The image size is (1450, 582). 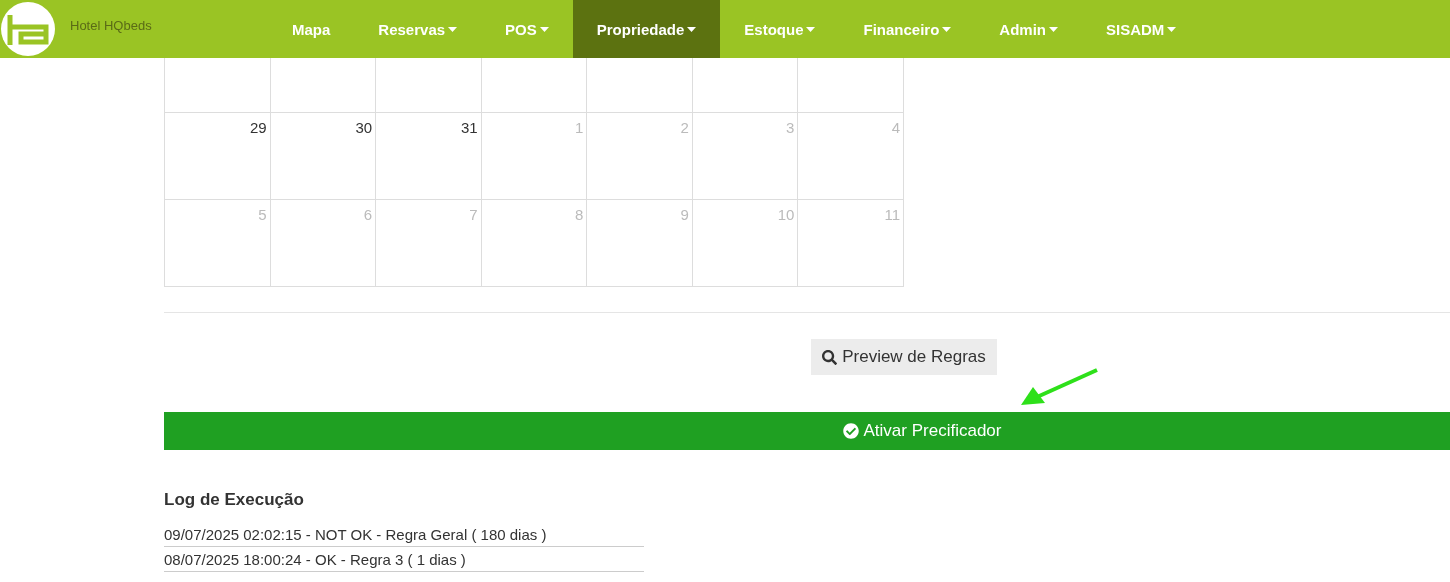 What do you see at coordinates (418, 29) in the screenshot?
I see `nav-menu-item: Reservas` at bounding box center [418, 29].